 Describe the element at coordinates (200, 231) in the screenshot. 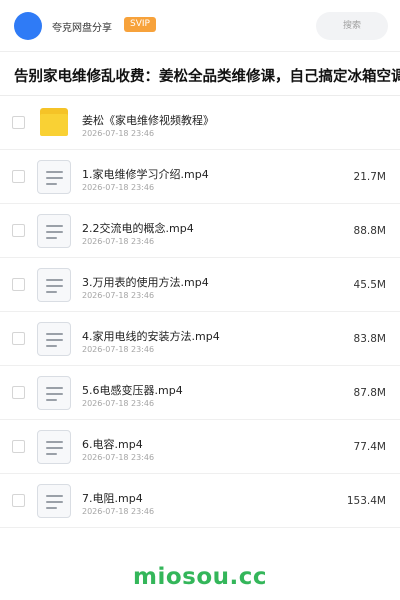

I see `list-item: 2.2交流电的概念.mp4 2026-07-18 23:46 88.8M` at that location.